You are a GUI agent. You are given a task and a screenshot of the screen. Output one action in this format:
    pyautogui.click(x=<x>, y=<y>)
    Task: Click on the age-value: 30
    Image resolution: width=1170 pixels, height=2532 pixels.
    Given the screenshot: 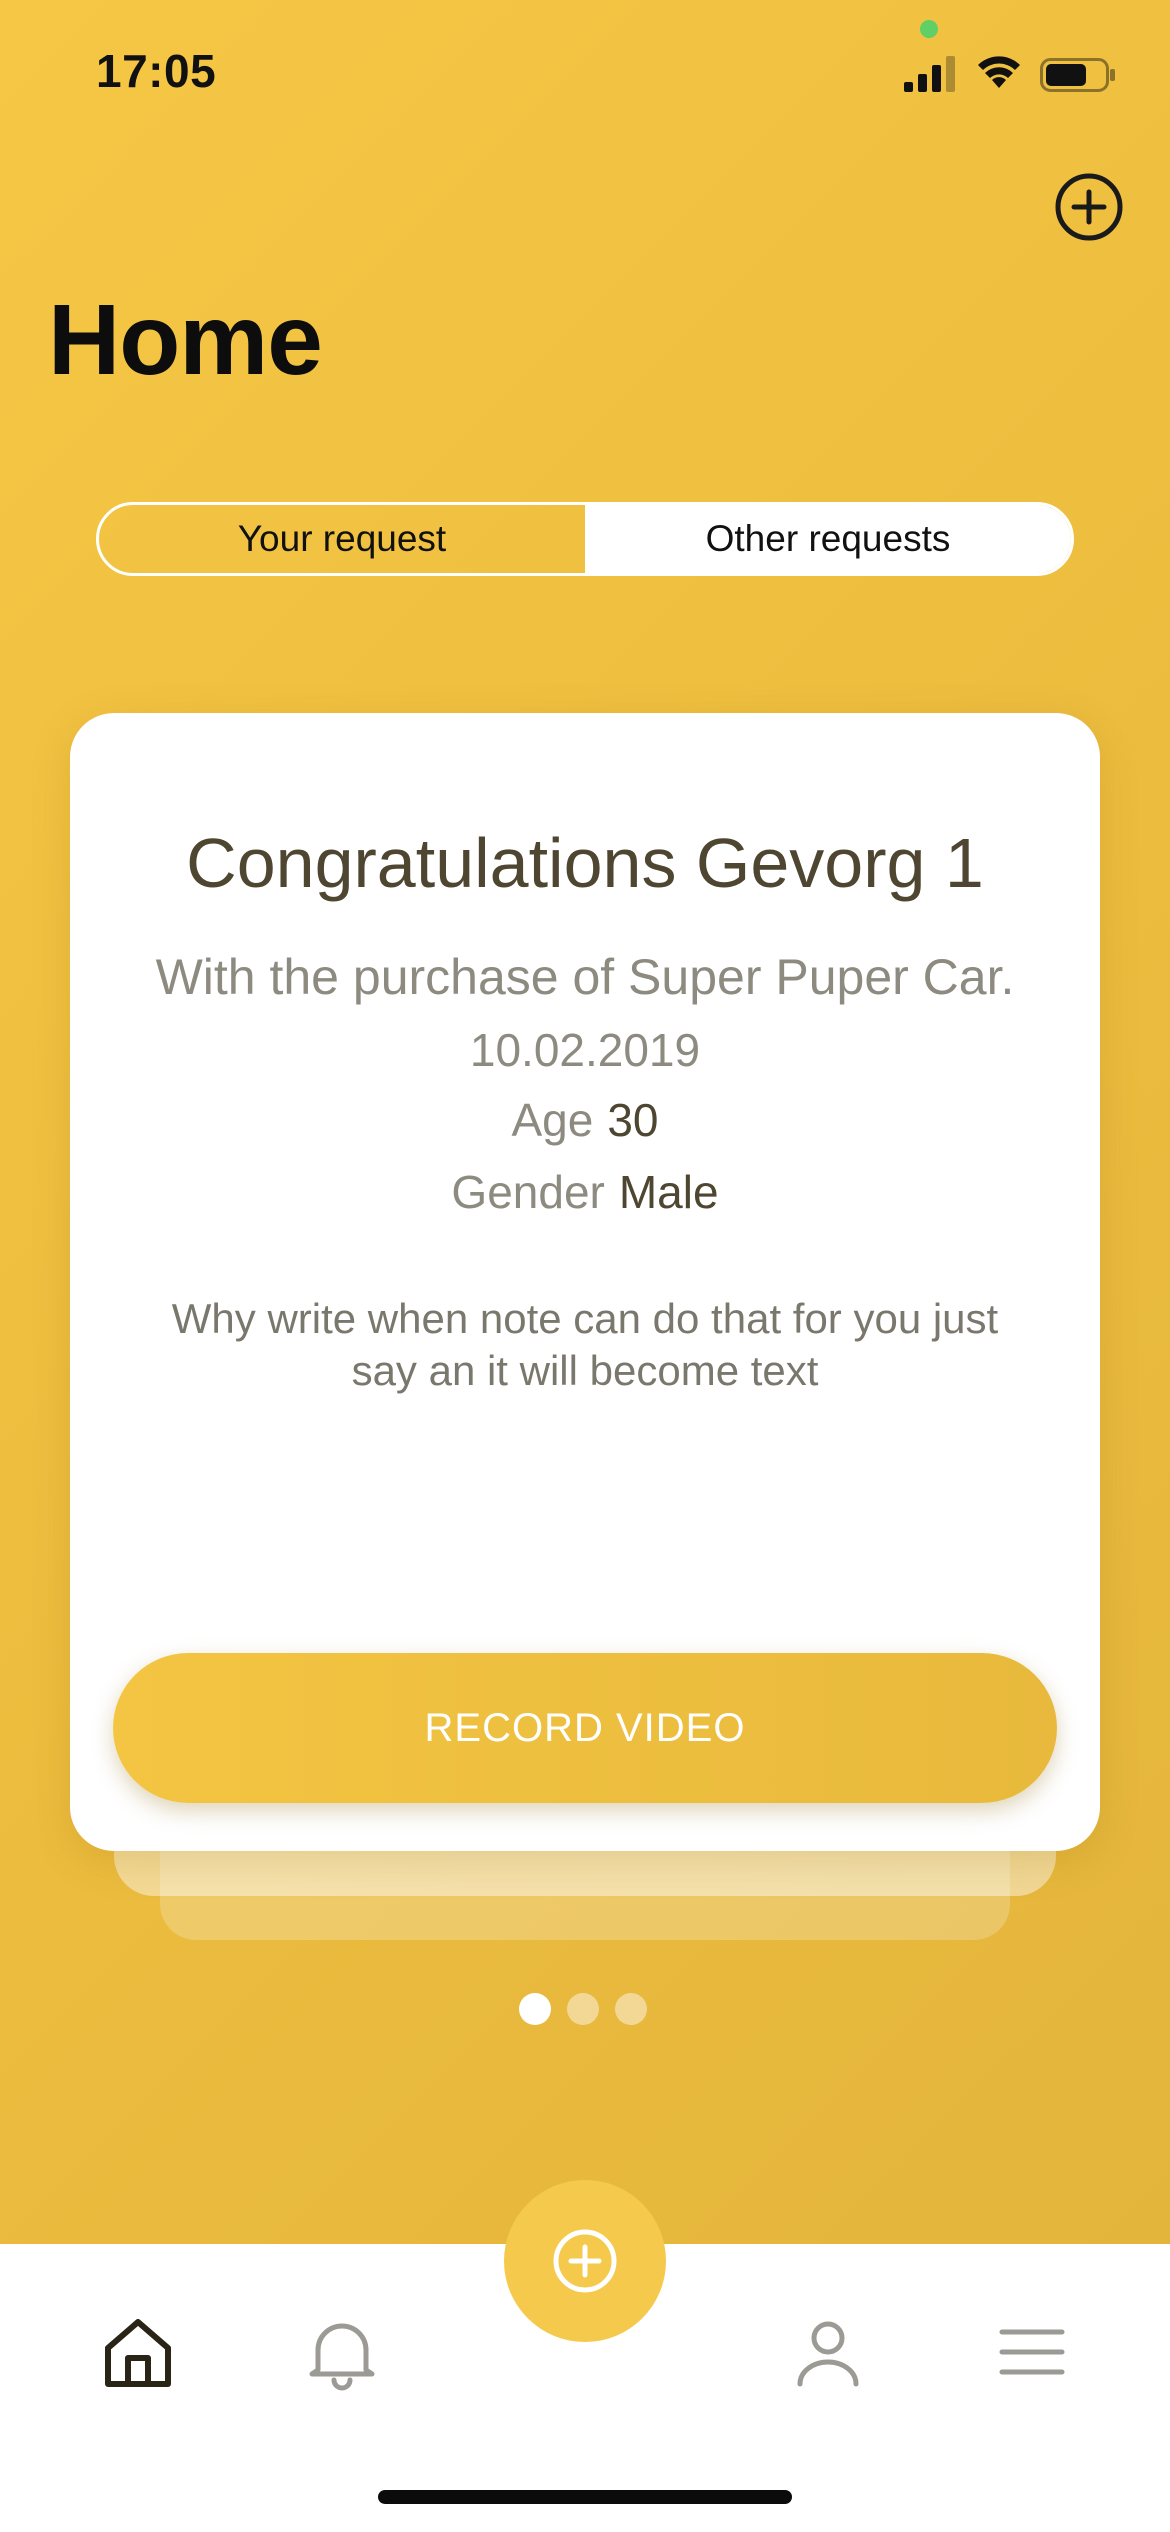 What is the action you would take?
    pyautogui.click(x=633, y=1120)
    